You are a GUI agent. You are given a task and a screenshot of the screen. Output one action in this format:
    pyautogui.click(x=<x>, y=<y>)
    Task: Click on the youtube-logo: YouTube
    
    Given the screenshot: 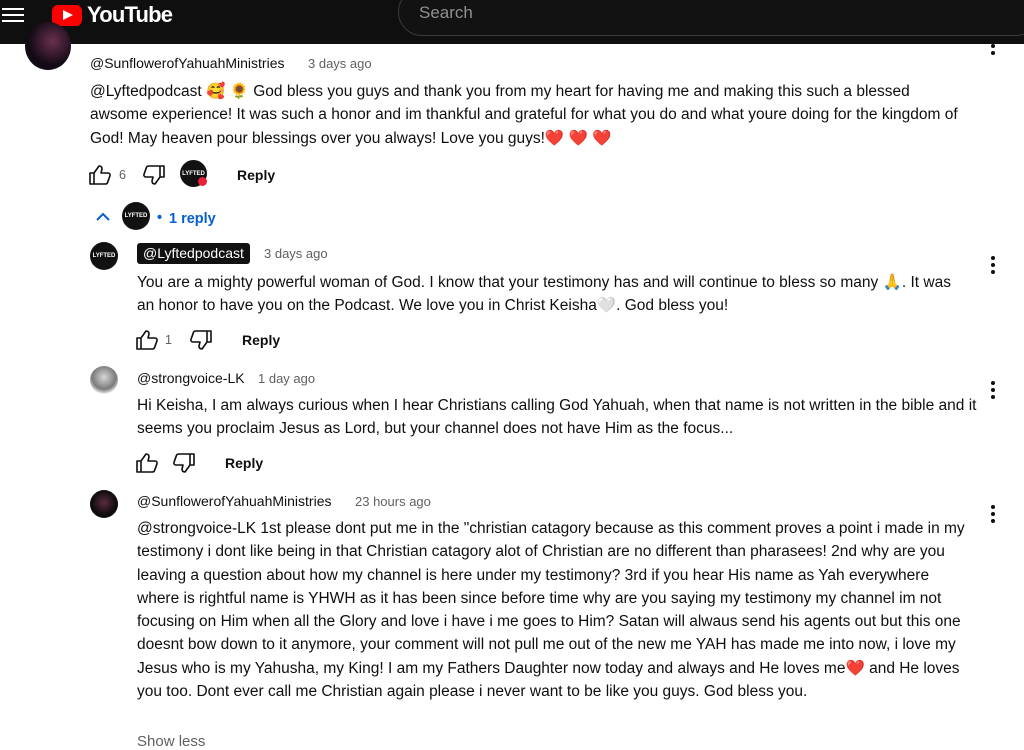 What is the action you would take?
    pyautogui.click(x=112, y=15)
    